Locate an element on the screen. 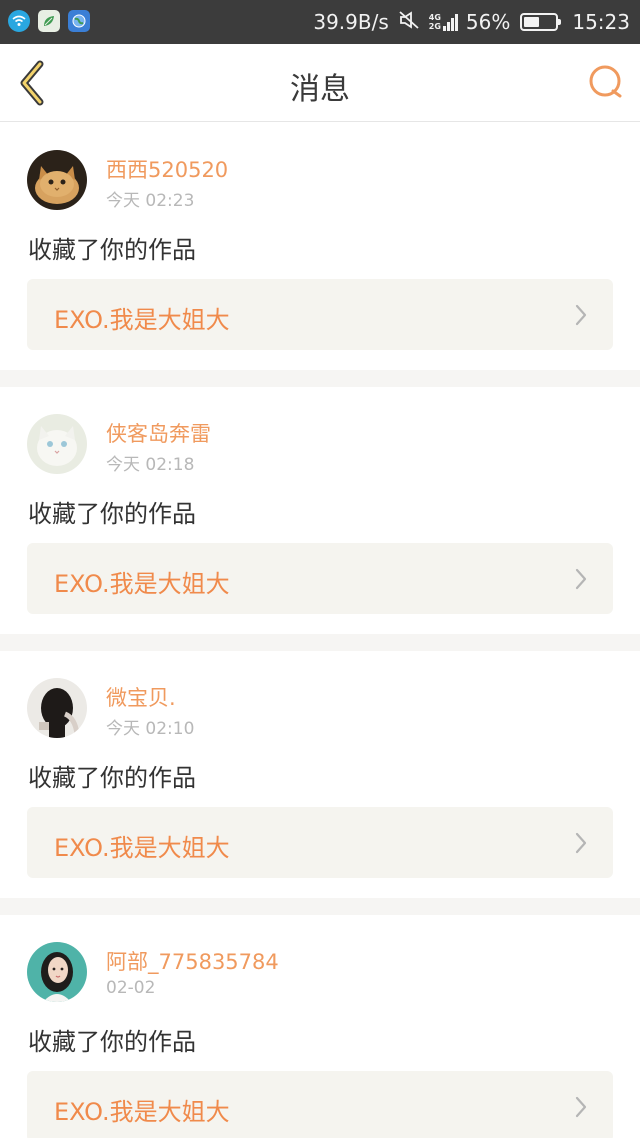 Image resolution: width=640 pixels, height=1138 pixels. nav-header: 消息 is located at coordinates (320, 83).